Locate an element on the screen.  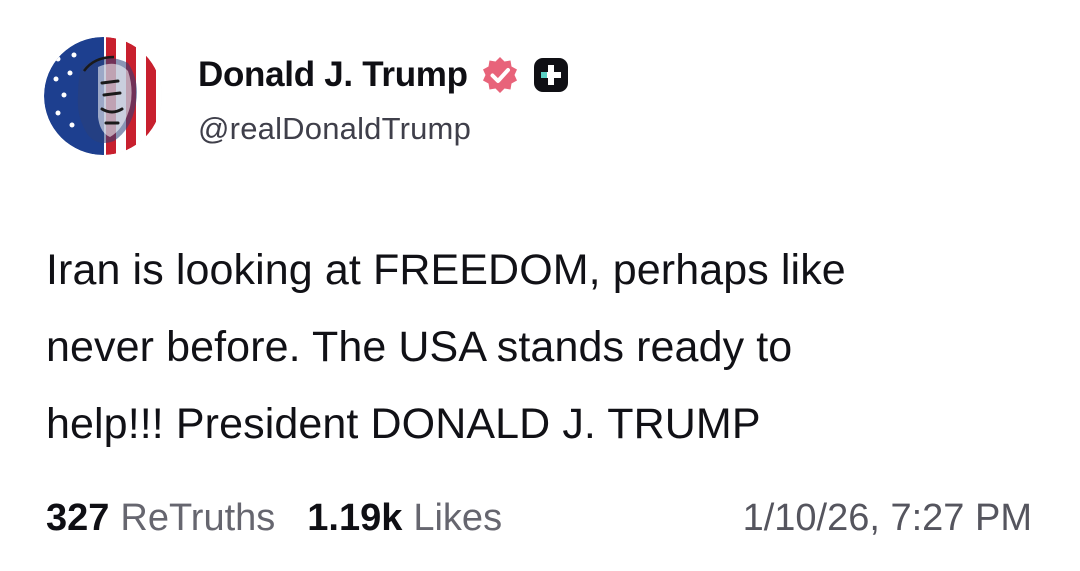
post-header: Donald J. Trump @realDonaldTrump is located at coordinates (306, 96).